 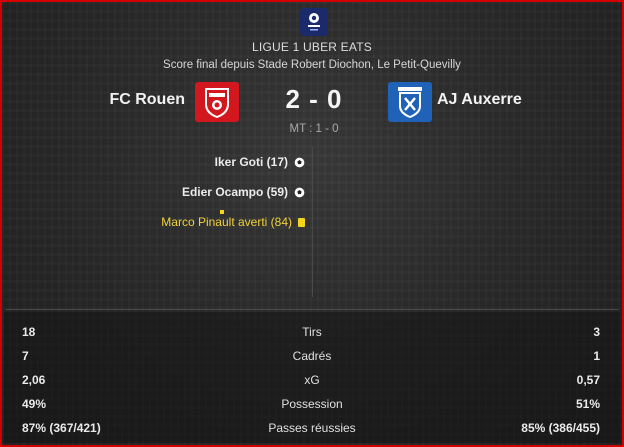 I want to click on stat-row-possession: 49% Possession 51%, so click(x=312, y=407).